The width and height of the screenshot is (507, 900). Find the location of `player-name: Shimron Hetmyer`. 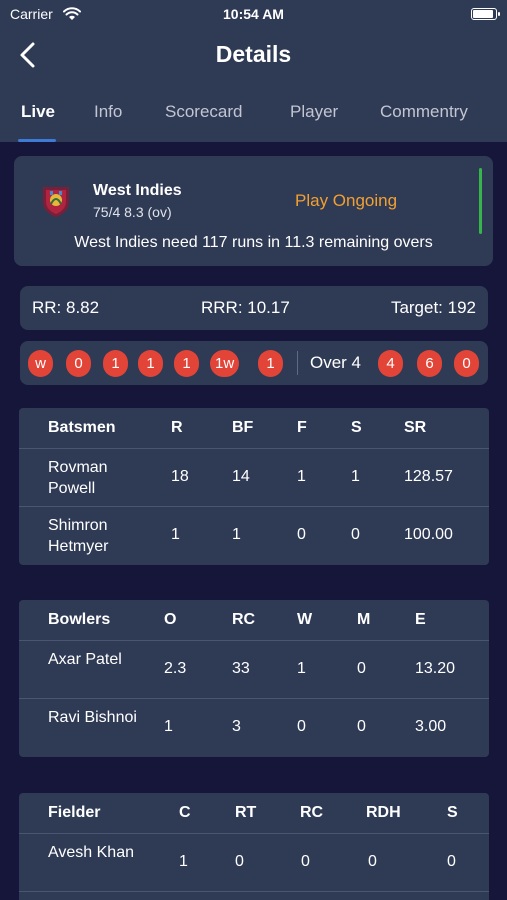

player-name: Shimron Hetmyer is located at coordinates (78, 536).